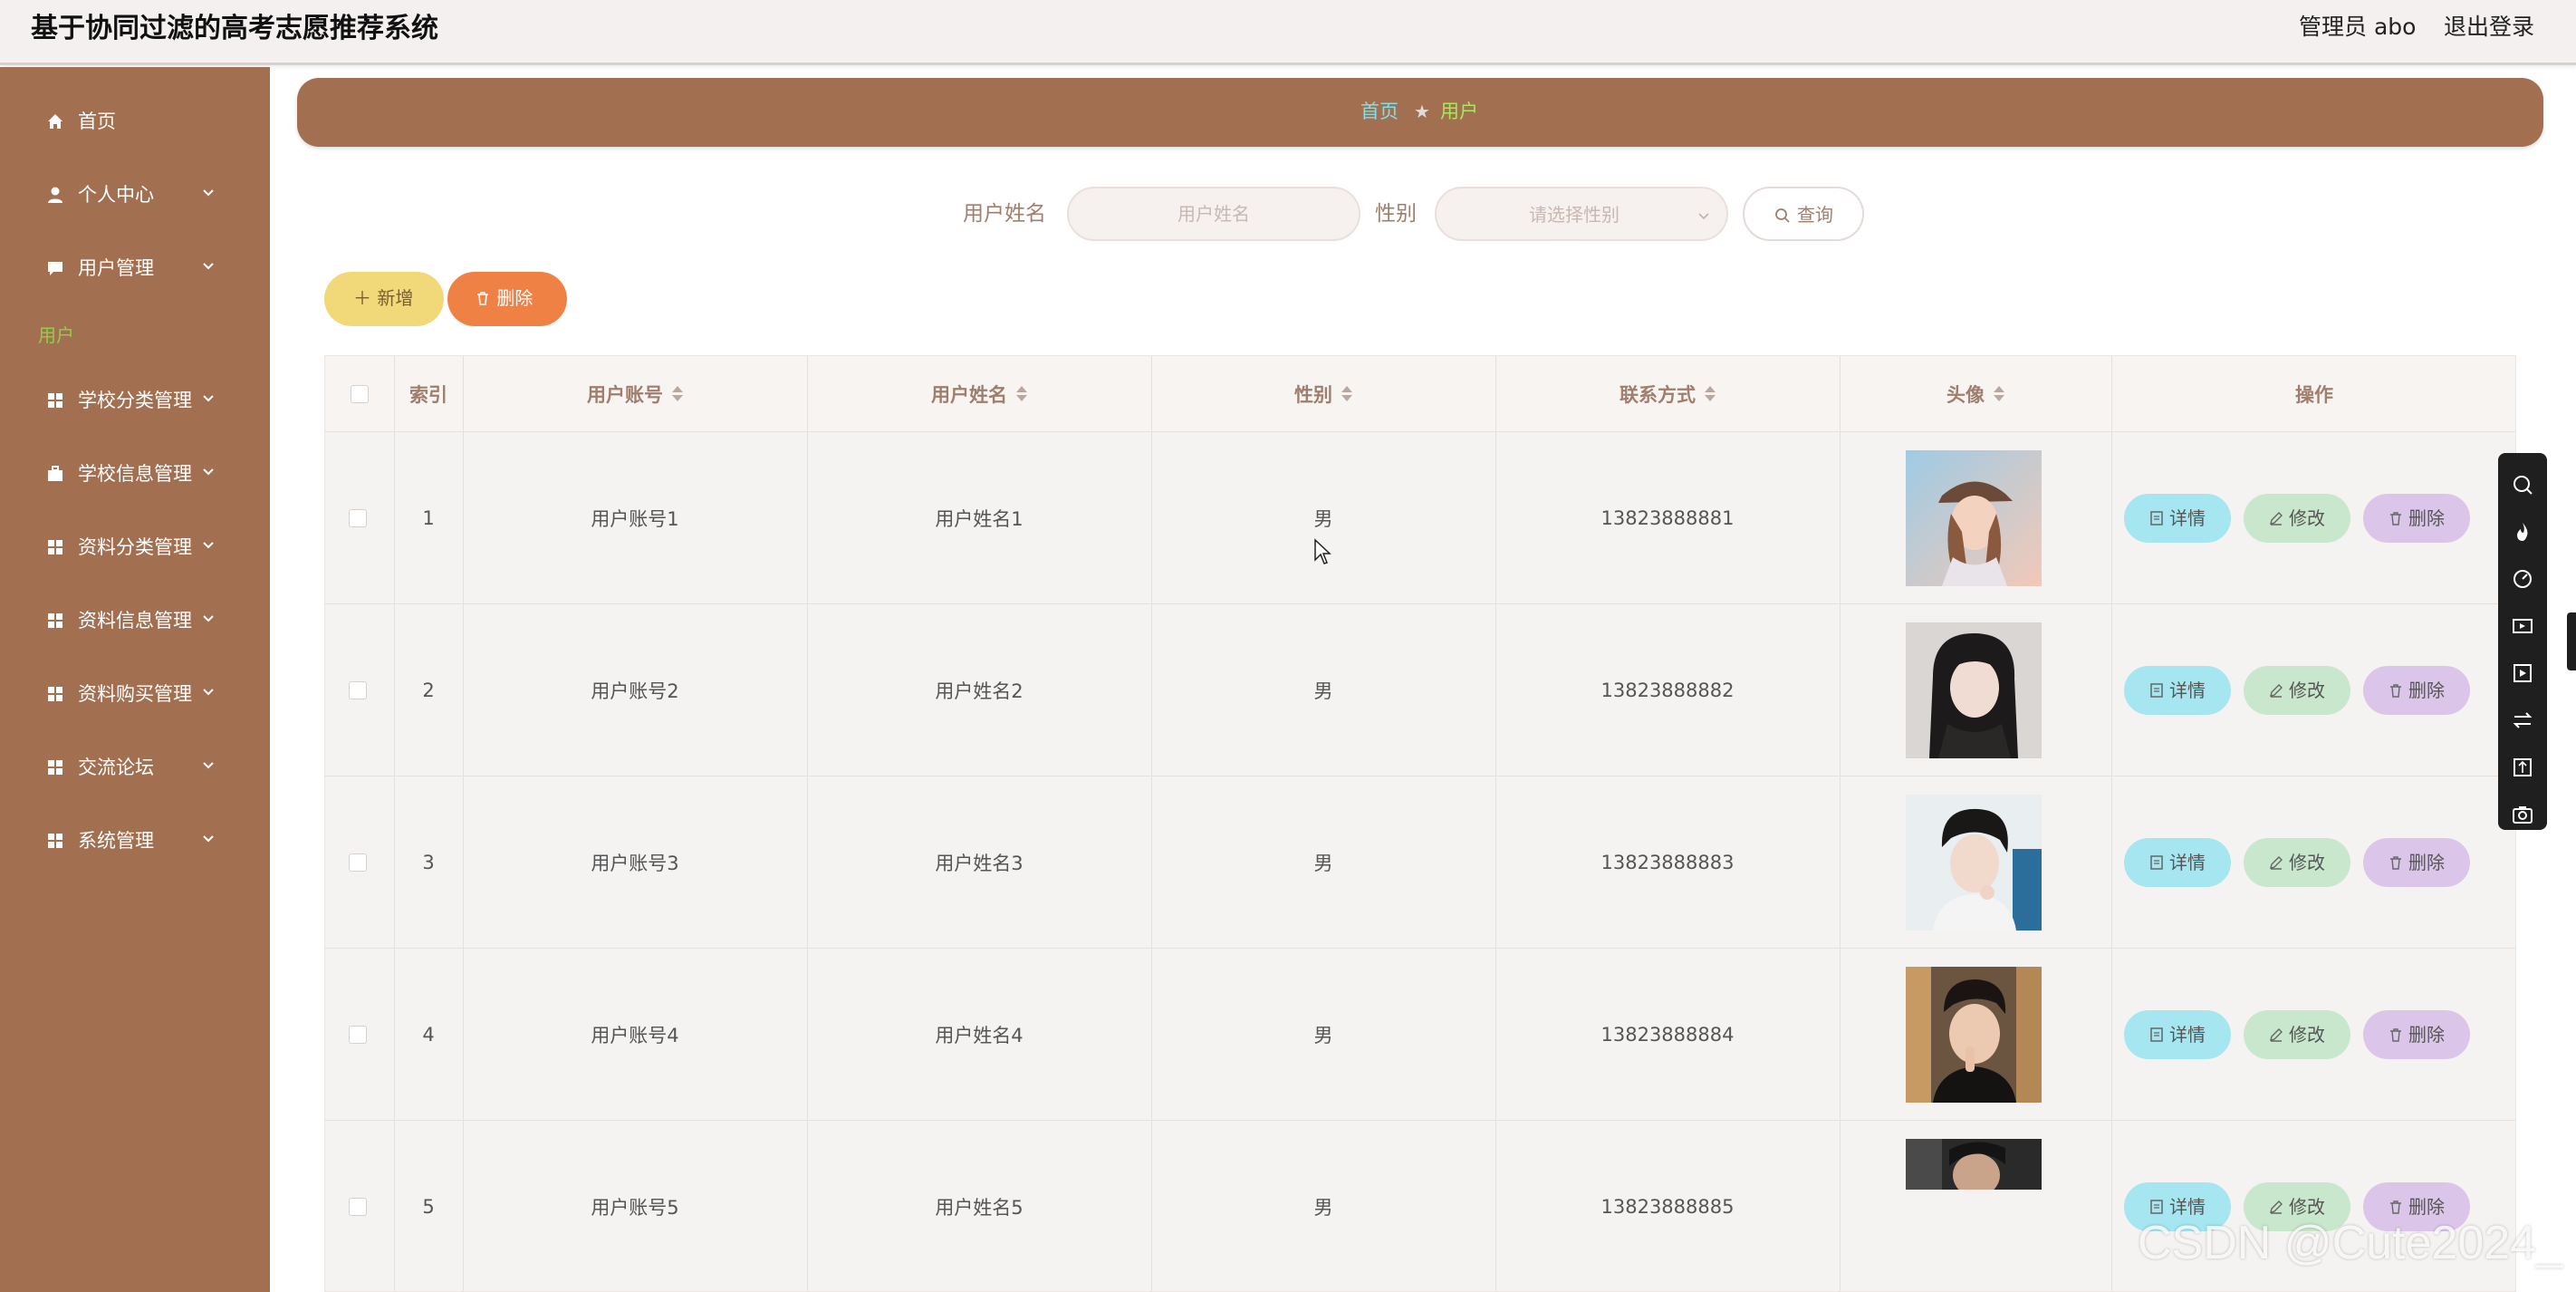  Describe the element at coordinates (507, 299) in the screenshot. I see `batch-delete-button: 删除` at that location.